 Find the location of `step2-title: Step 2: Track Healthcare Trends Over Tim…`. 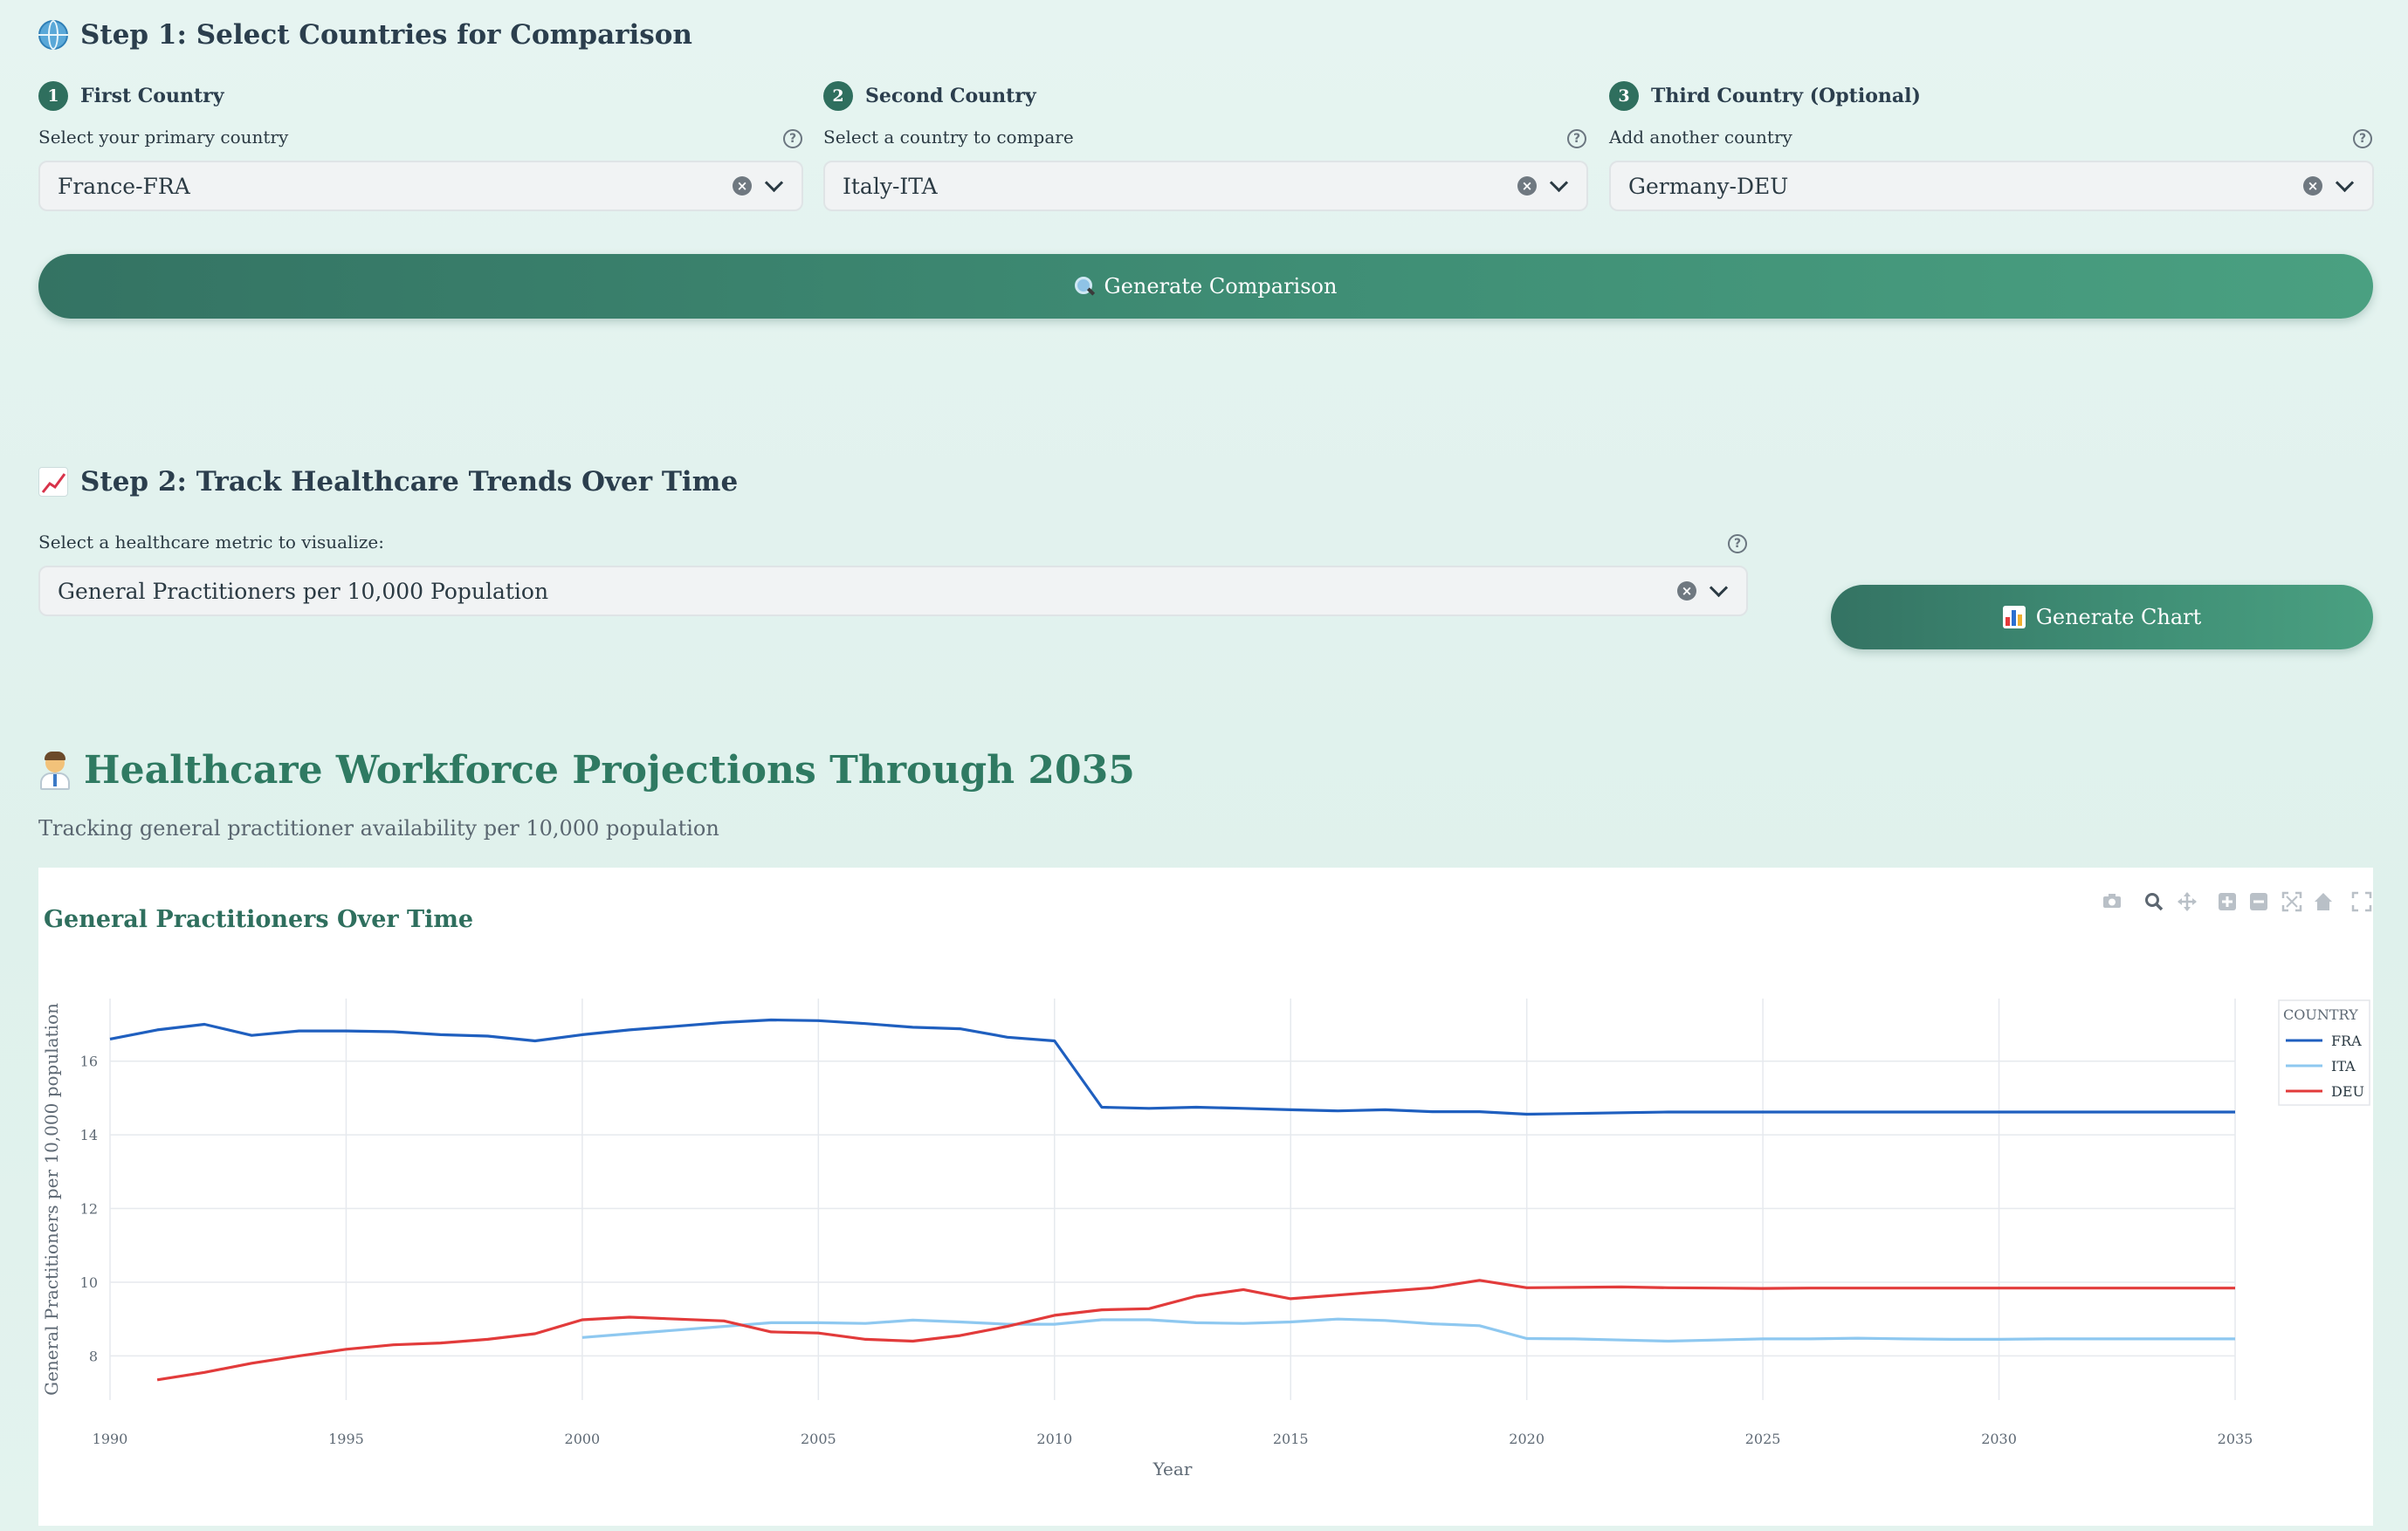

step2-title: Step 2: Track Healthcare Trends Over Tim… is located at coordinates (388, 482).